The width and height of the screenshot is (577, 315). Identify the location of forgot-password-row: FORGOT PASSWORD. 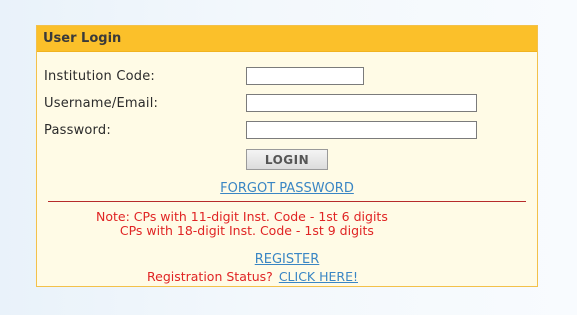
(287, 186).